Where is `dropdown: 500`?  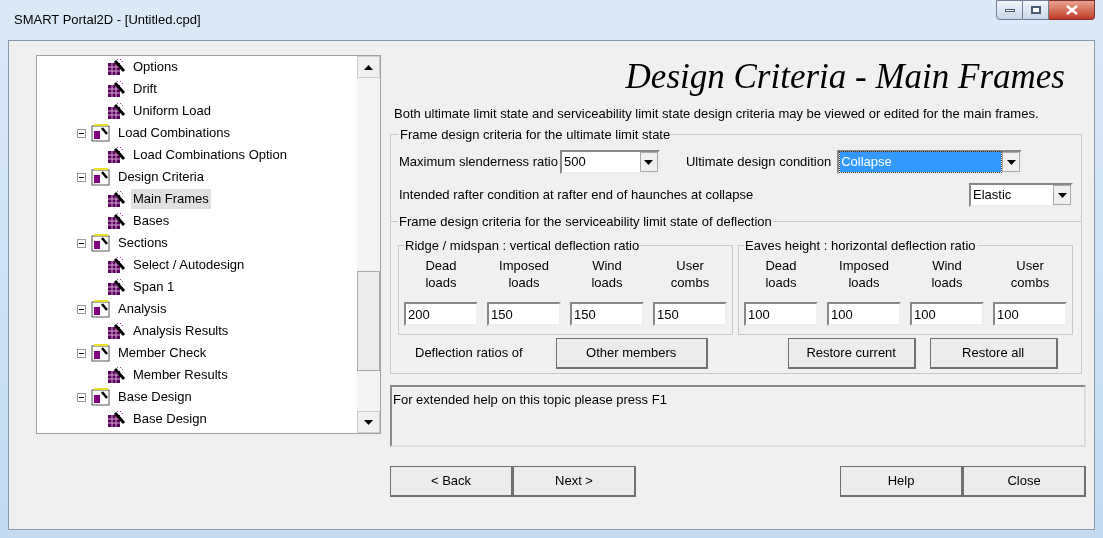
dropdown: 500 is located at coordinates (609, 162).